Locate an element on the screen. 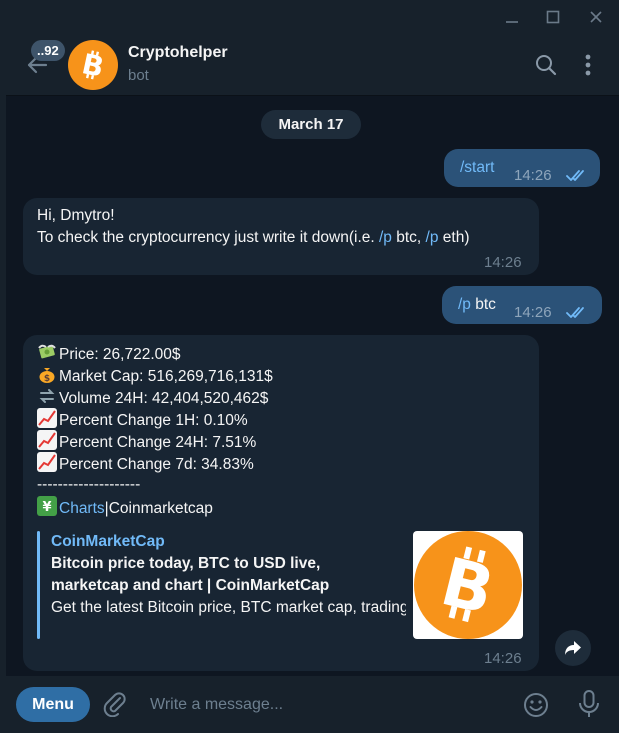 This screenshot has width=619, height=733. volume-text: Volume 24H: 42,404,520,462$ is located at coordinates (164, 398).